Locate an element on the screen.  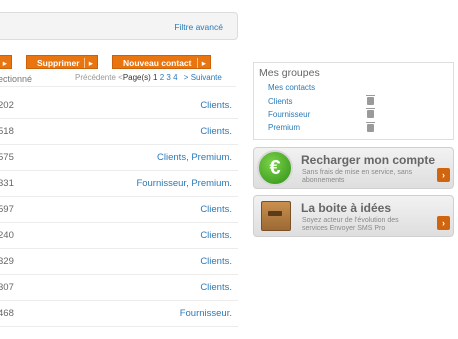
table-row: 575 Clients, Premium. is located at coordinates (119, 157).